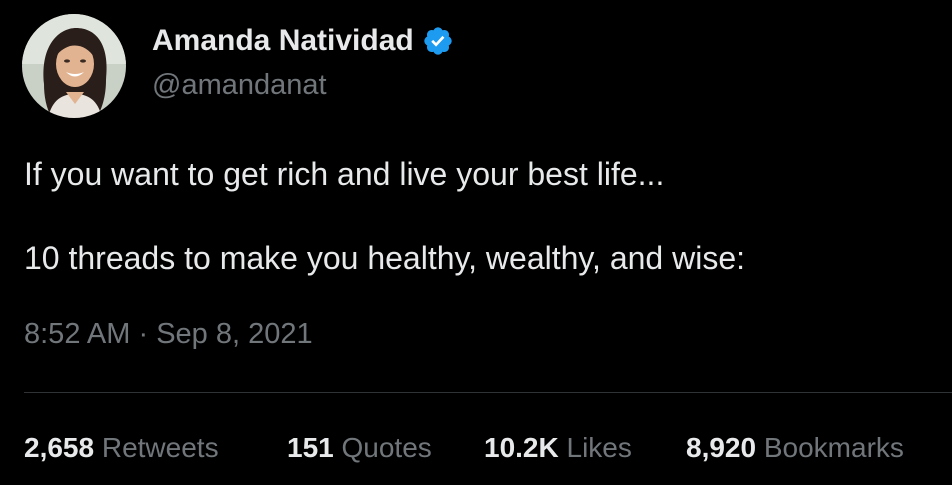  I want to click on avatar-photo, so click(74, 66).